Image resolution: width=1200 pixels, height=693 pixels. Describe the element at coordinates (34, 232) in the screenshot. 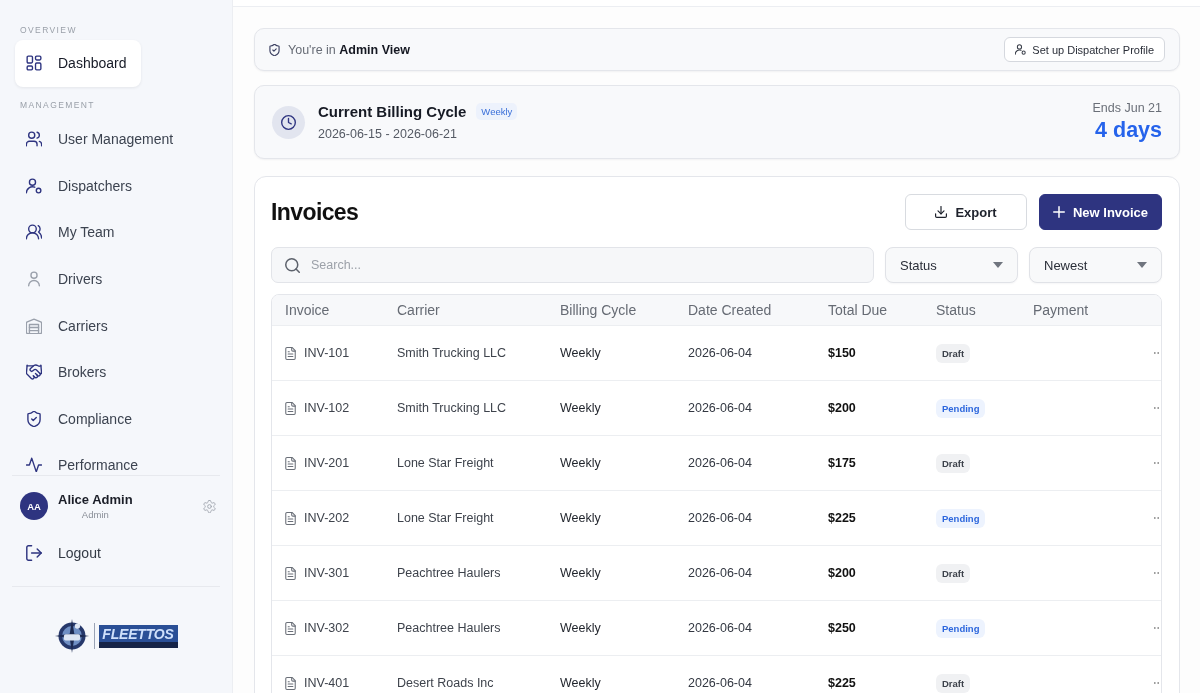

I see `users-icon` at that location.